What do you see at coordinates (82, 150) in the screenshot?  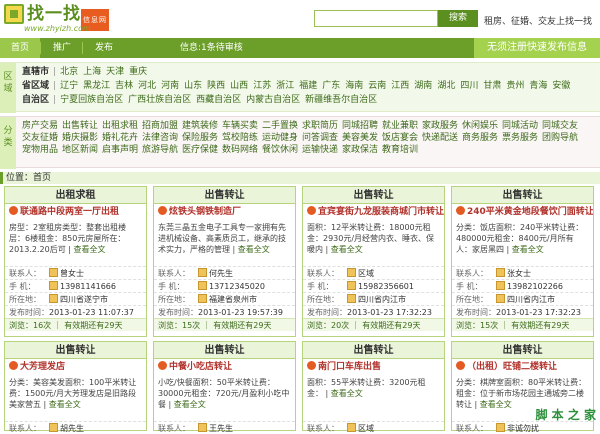 I see `category-link: 地区新闻` at bounding box center [82, 150].